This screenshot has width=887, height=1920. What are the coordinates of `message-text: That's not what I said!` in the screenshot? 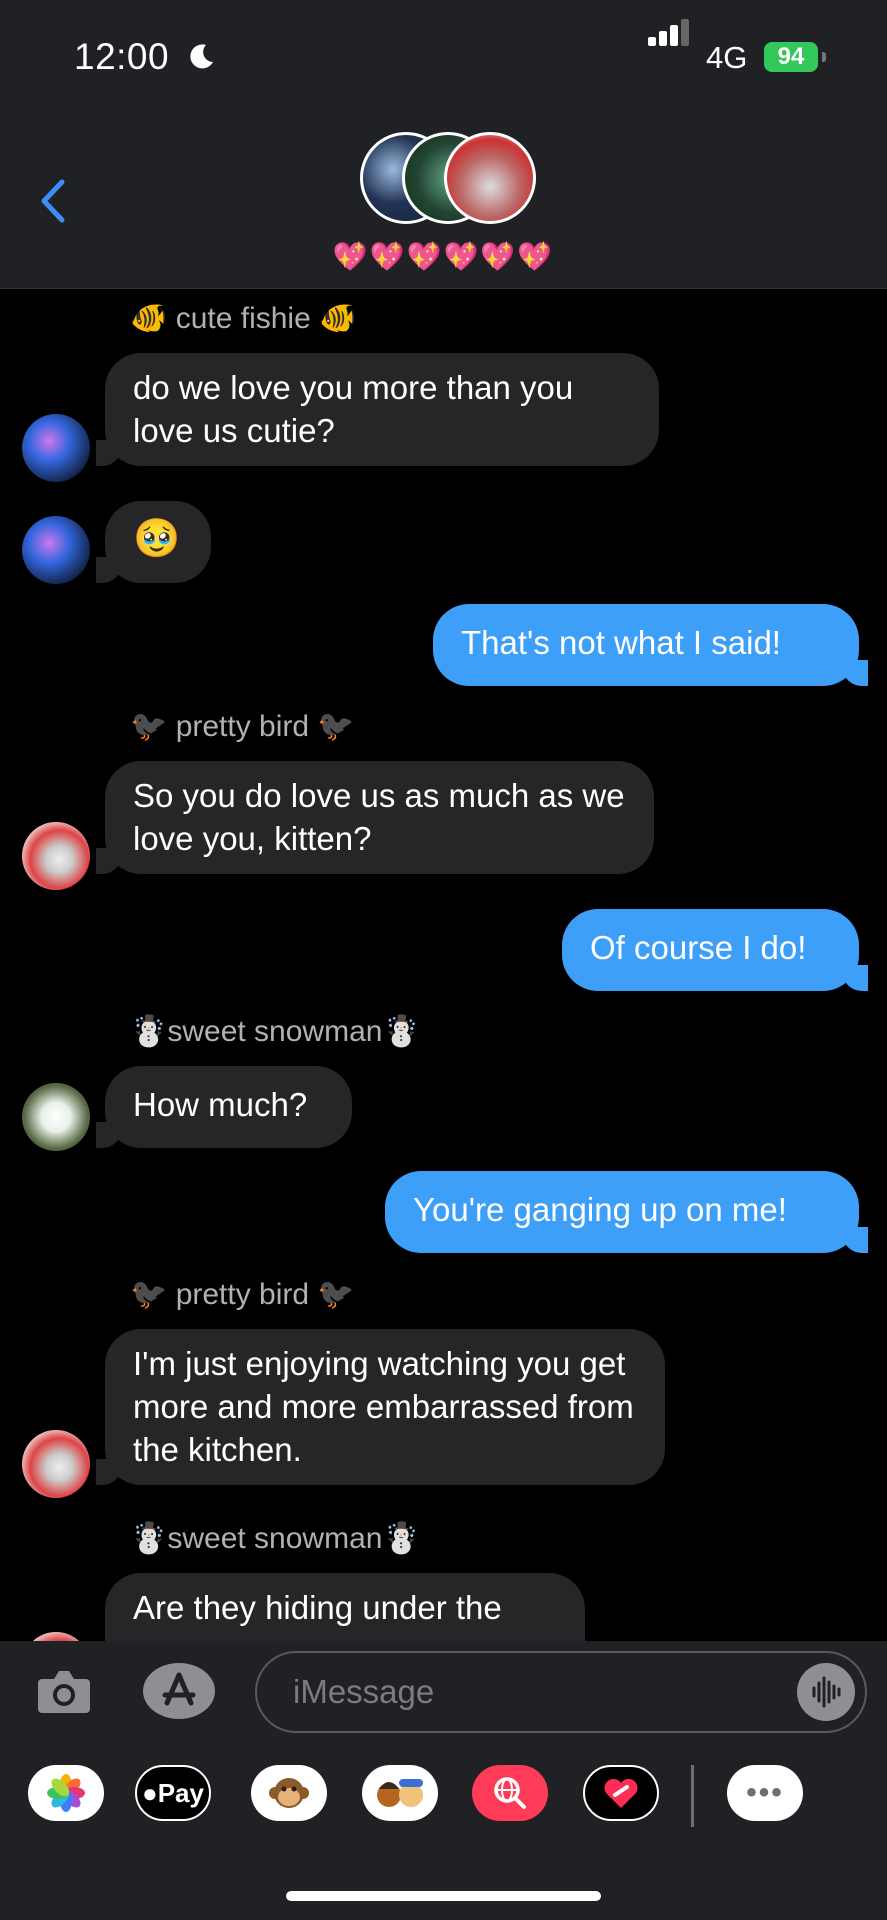 It's located at (621, 642).